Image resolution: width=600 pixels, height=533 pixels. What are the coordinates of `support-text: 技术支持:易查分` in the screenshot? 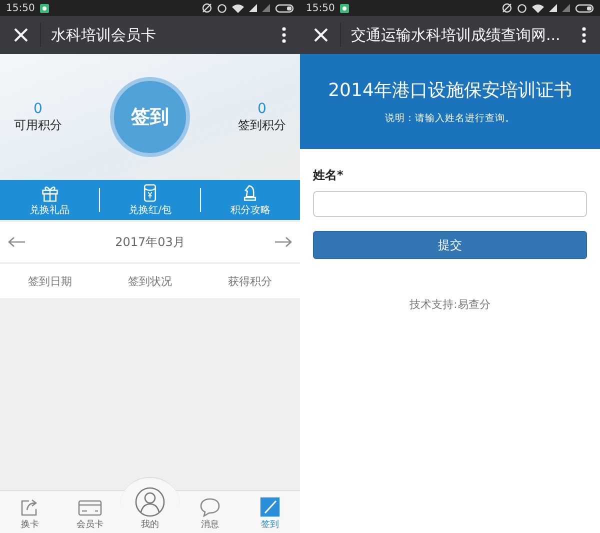 It's located at (450, 304).